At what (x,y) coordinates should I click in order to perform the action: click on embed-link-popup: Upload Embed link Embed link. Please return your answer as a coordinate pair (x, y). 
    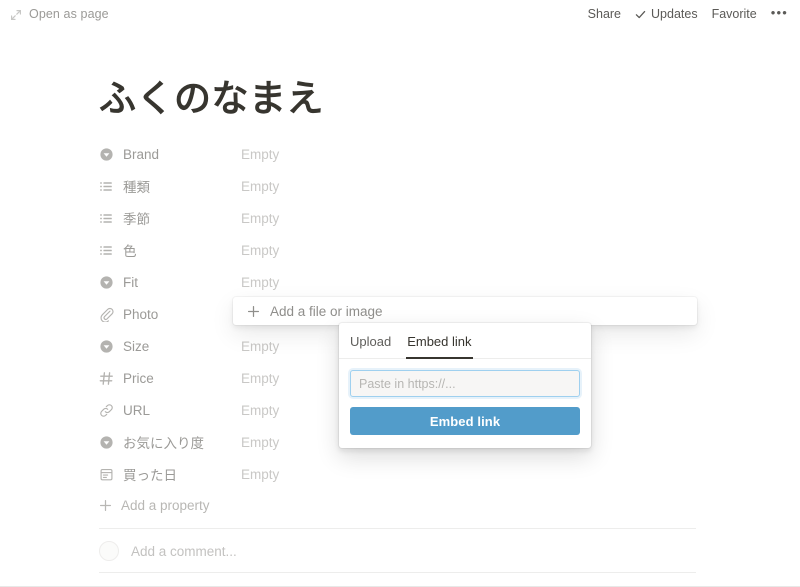
    Looking at the image, I should click on (465, 385).